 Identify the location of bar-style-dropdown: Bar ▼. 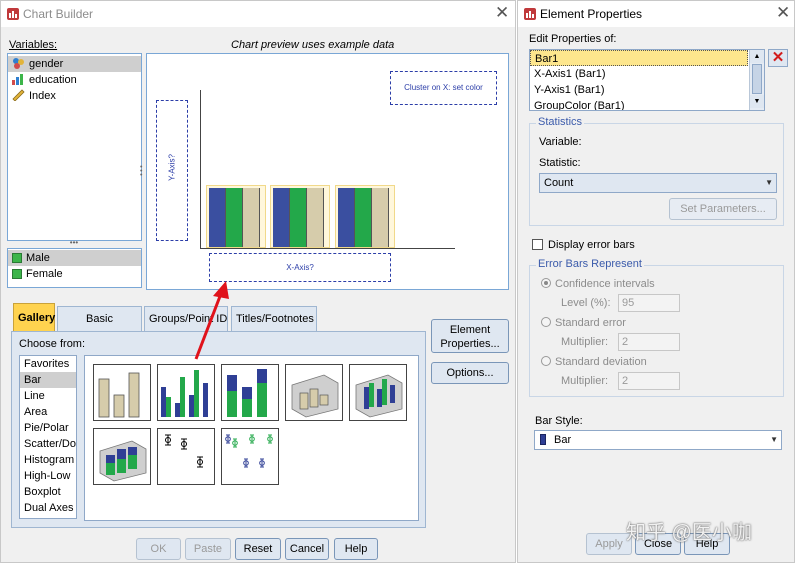
(658, 440).